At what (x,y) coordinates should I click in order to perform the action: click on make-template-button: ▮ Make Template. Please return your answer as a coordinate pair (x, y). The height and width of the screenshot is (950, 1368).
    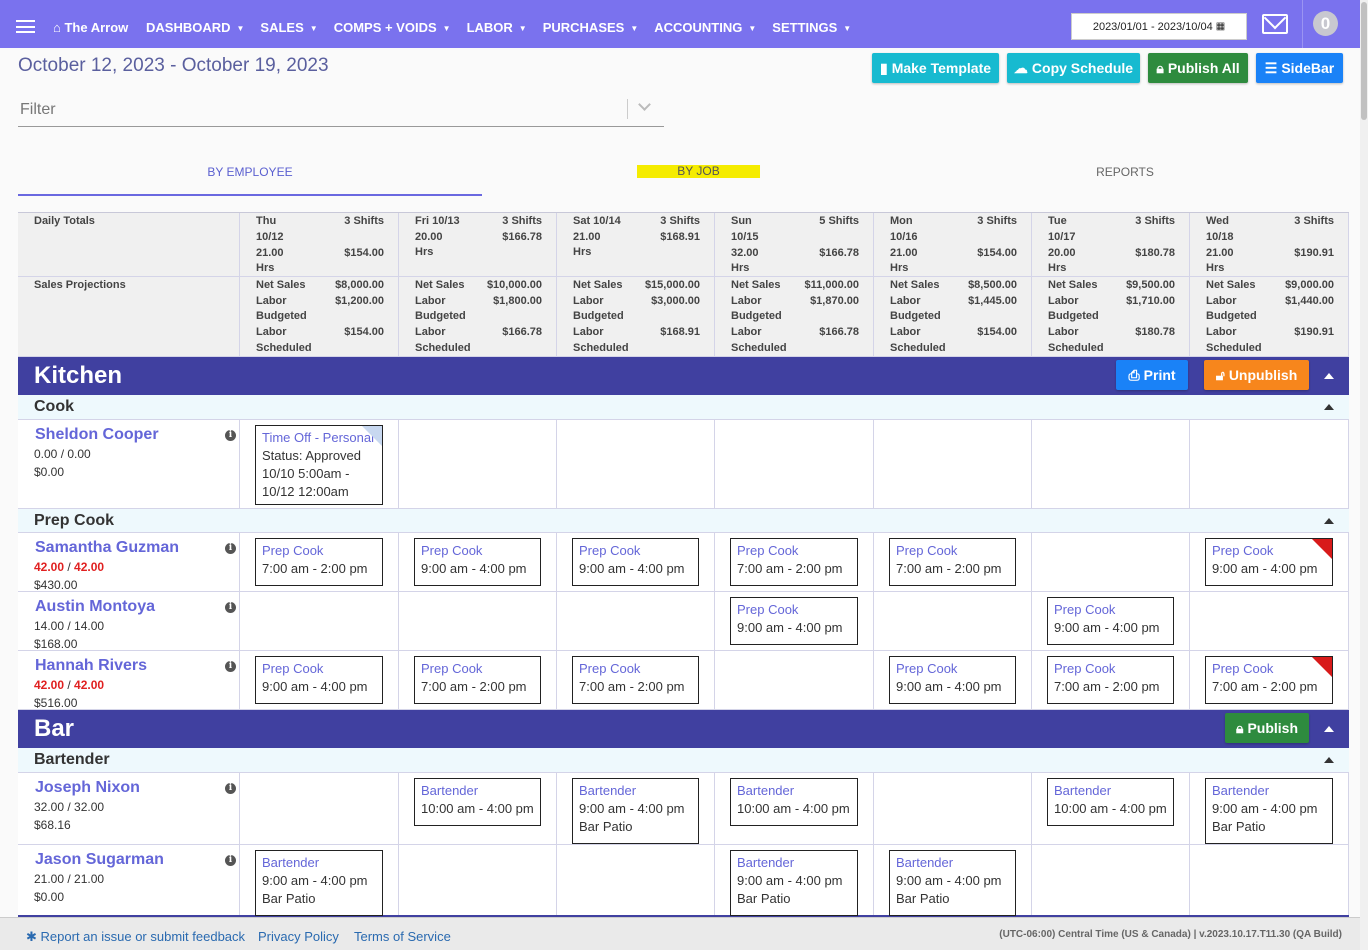
    Looking at the image, I should click on (935, 68).